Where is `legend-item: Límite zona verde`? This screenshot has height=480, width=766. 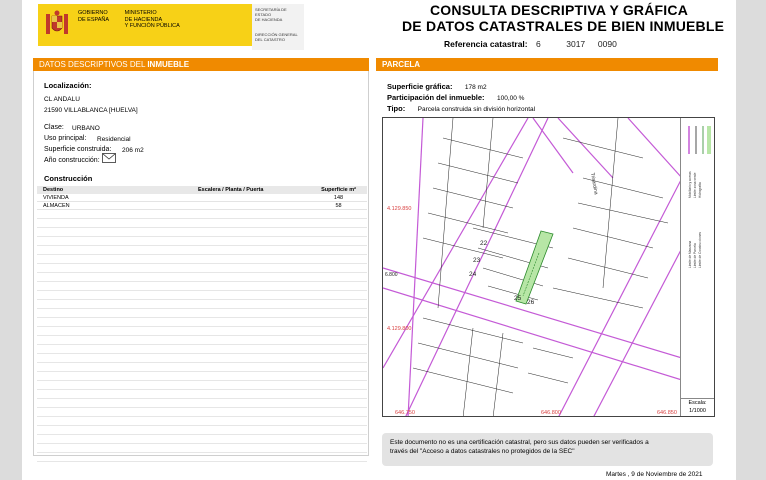
legend-item: Límite zona verde is located at coordinates (695, 185).